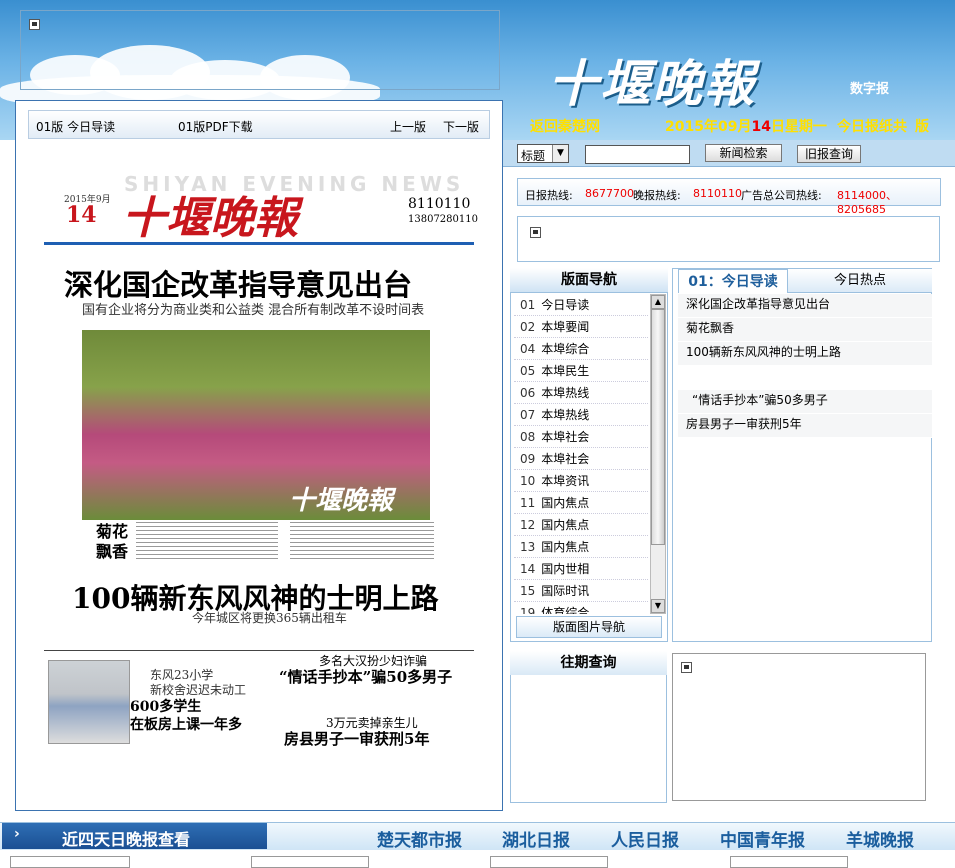 The height and width of the screenshot is (868, 955). I want to click on page-nav-label: 国内世相, so click(565, 569).